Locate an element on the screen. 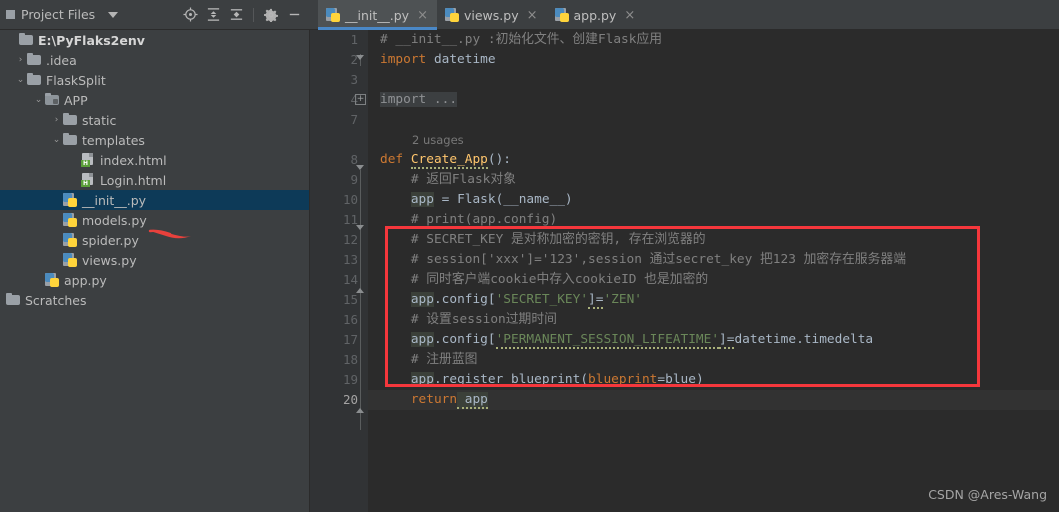 The height and width of the screenshot is (512, 1059). tree-item-app-folder: ⌄ APP is located at coordinates (154, 100).